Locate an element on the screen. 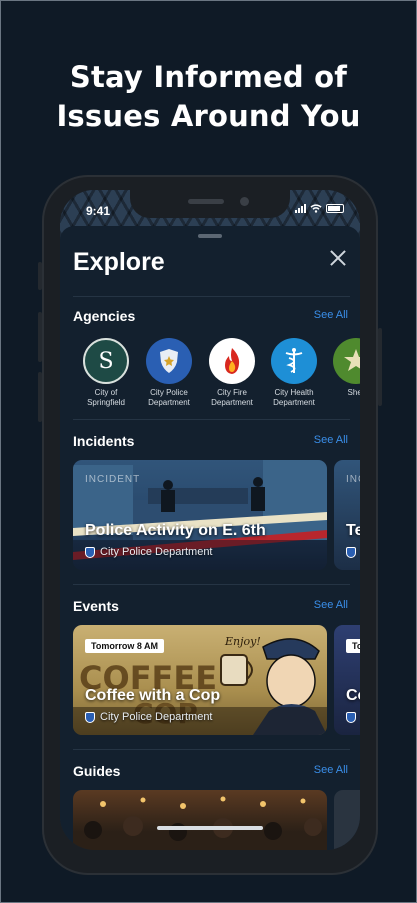 This screenshot has width=417, height=903. incidents-title: Incidents is located at coordinates (104, 441).